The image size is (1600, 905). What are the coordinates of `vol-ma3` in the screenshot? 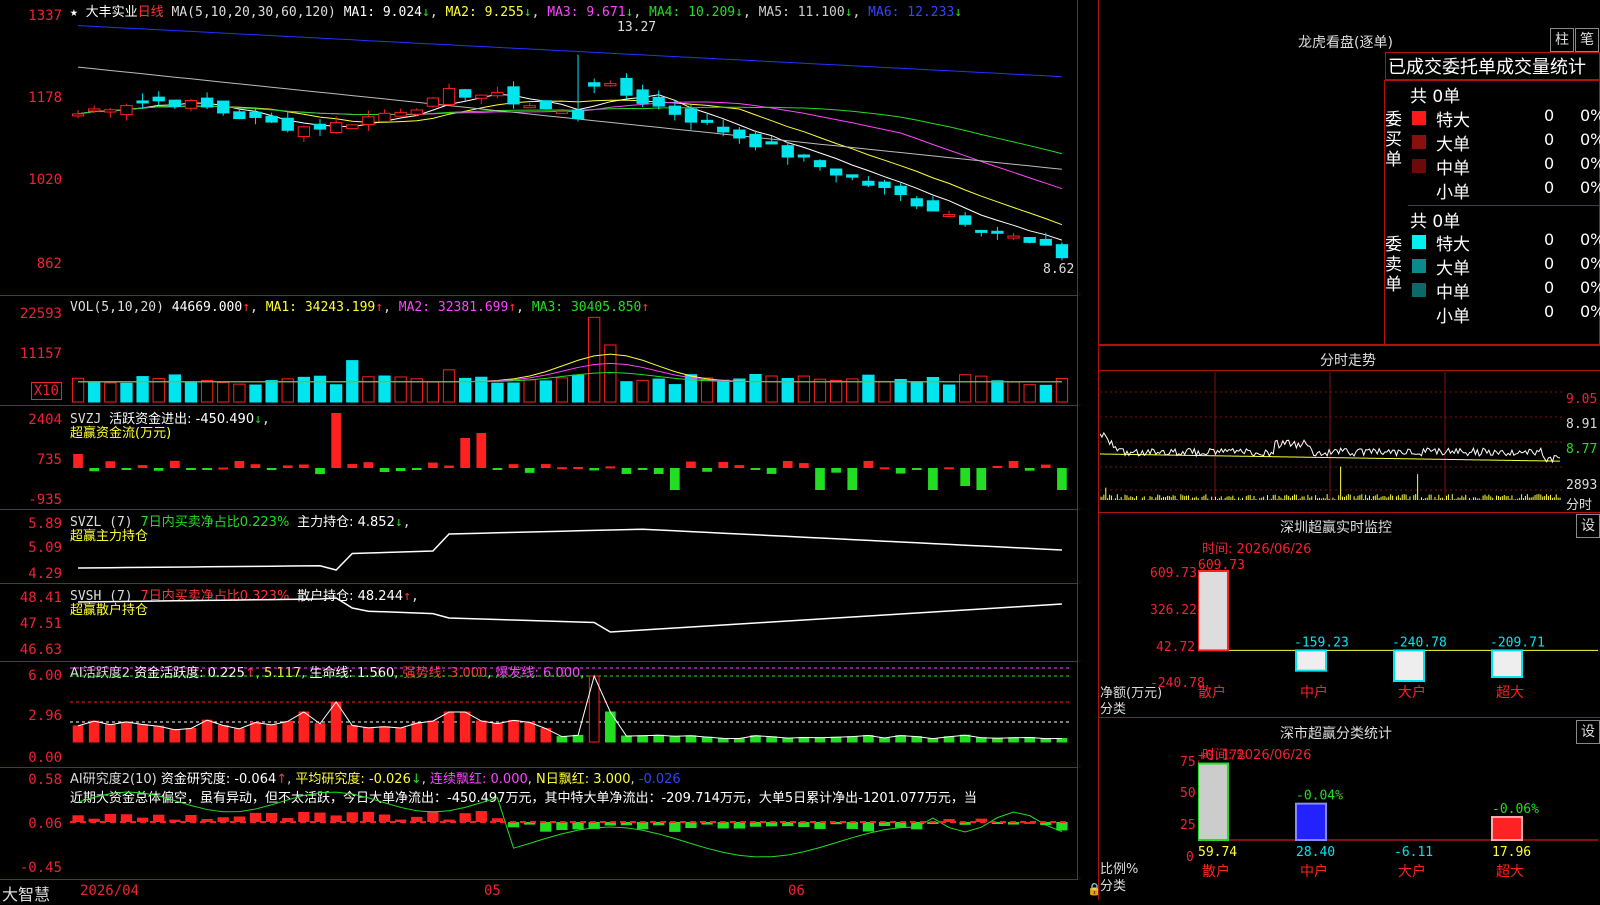 It's located at (570, 377).